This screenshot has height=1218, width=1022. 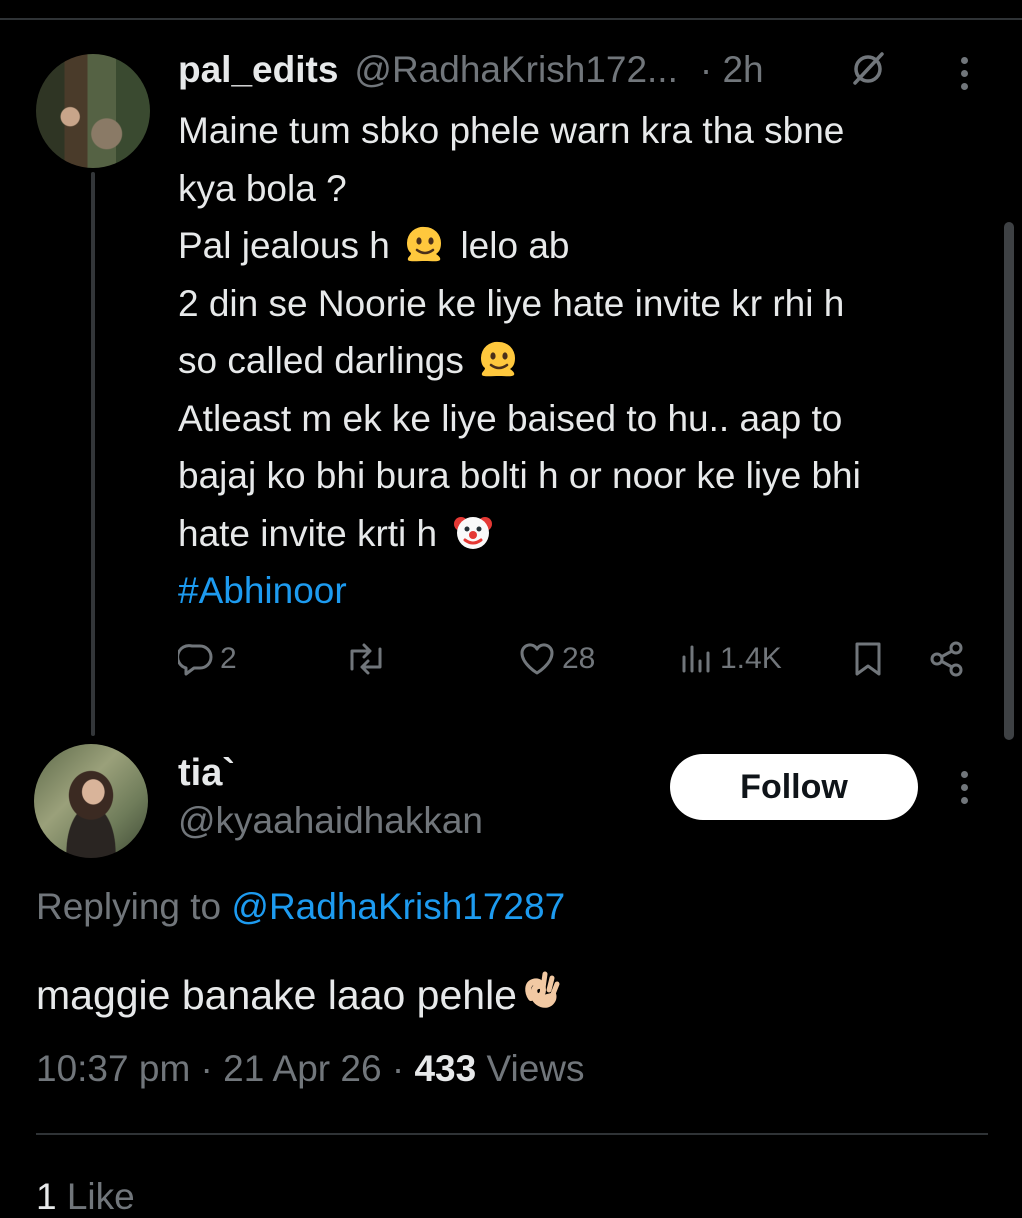 What do you see at coordinates (300, 993) in the screenshot?
I see `reply-text: maggie banake laao pehle` at bounding box center [300, 993].